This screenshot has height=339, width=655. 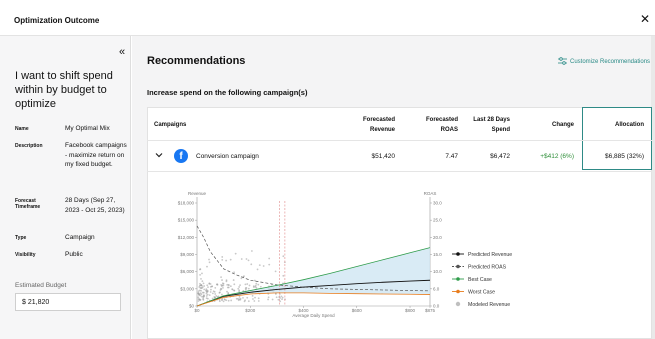 What do you see at coordinates (430, 310) in the screenshot?
I see `x-tick-label: $875` at bounding box center [430, 310].